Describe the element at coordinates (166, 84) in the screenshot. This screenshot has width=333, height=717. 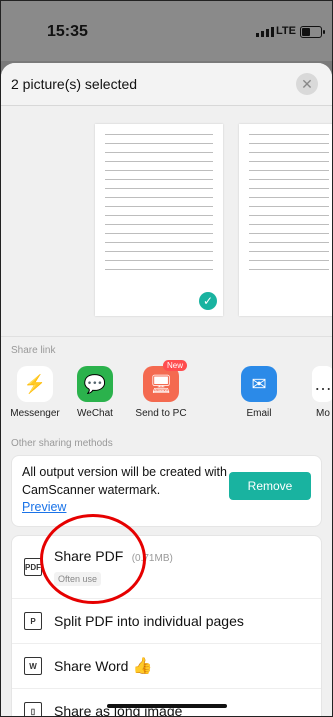
I see `sheet-header: 2 picture(s) selected ✕` at that location.